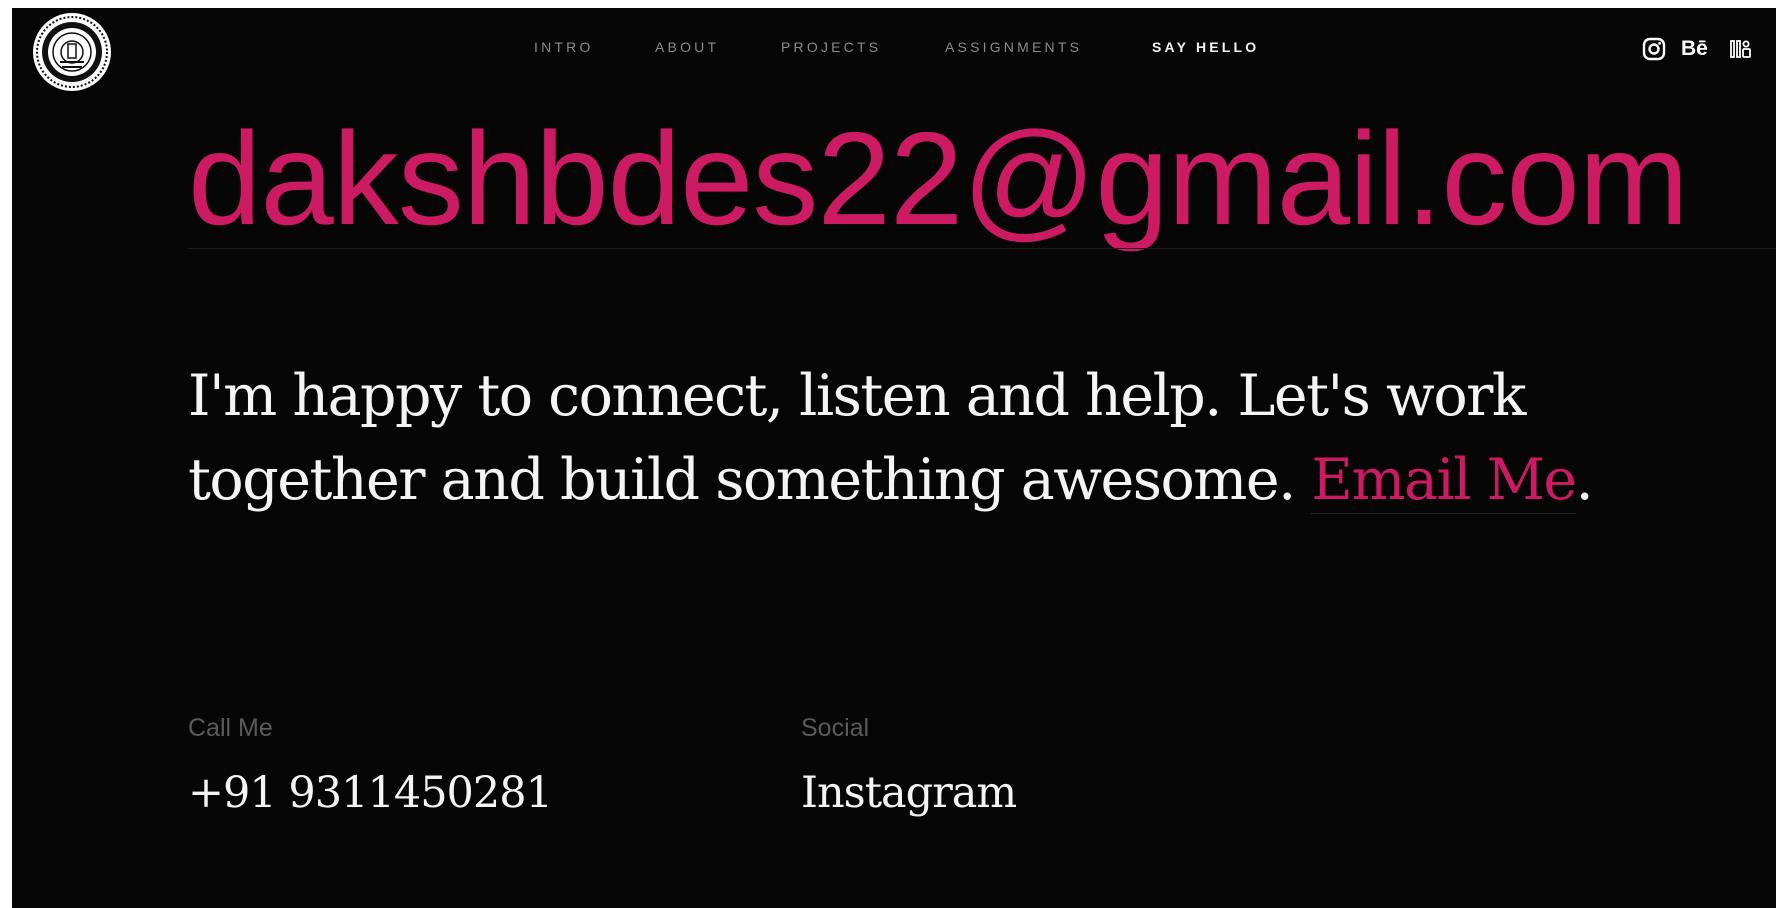  I want to click on instagram-icon, so click(1654, 49).